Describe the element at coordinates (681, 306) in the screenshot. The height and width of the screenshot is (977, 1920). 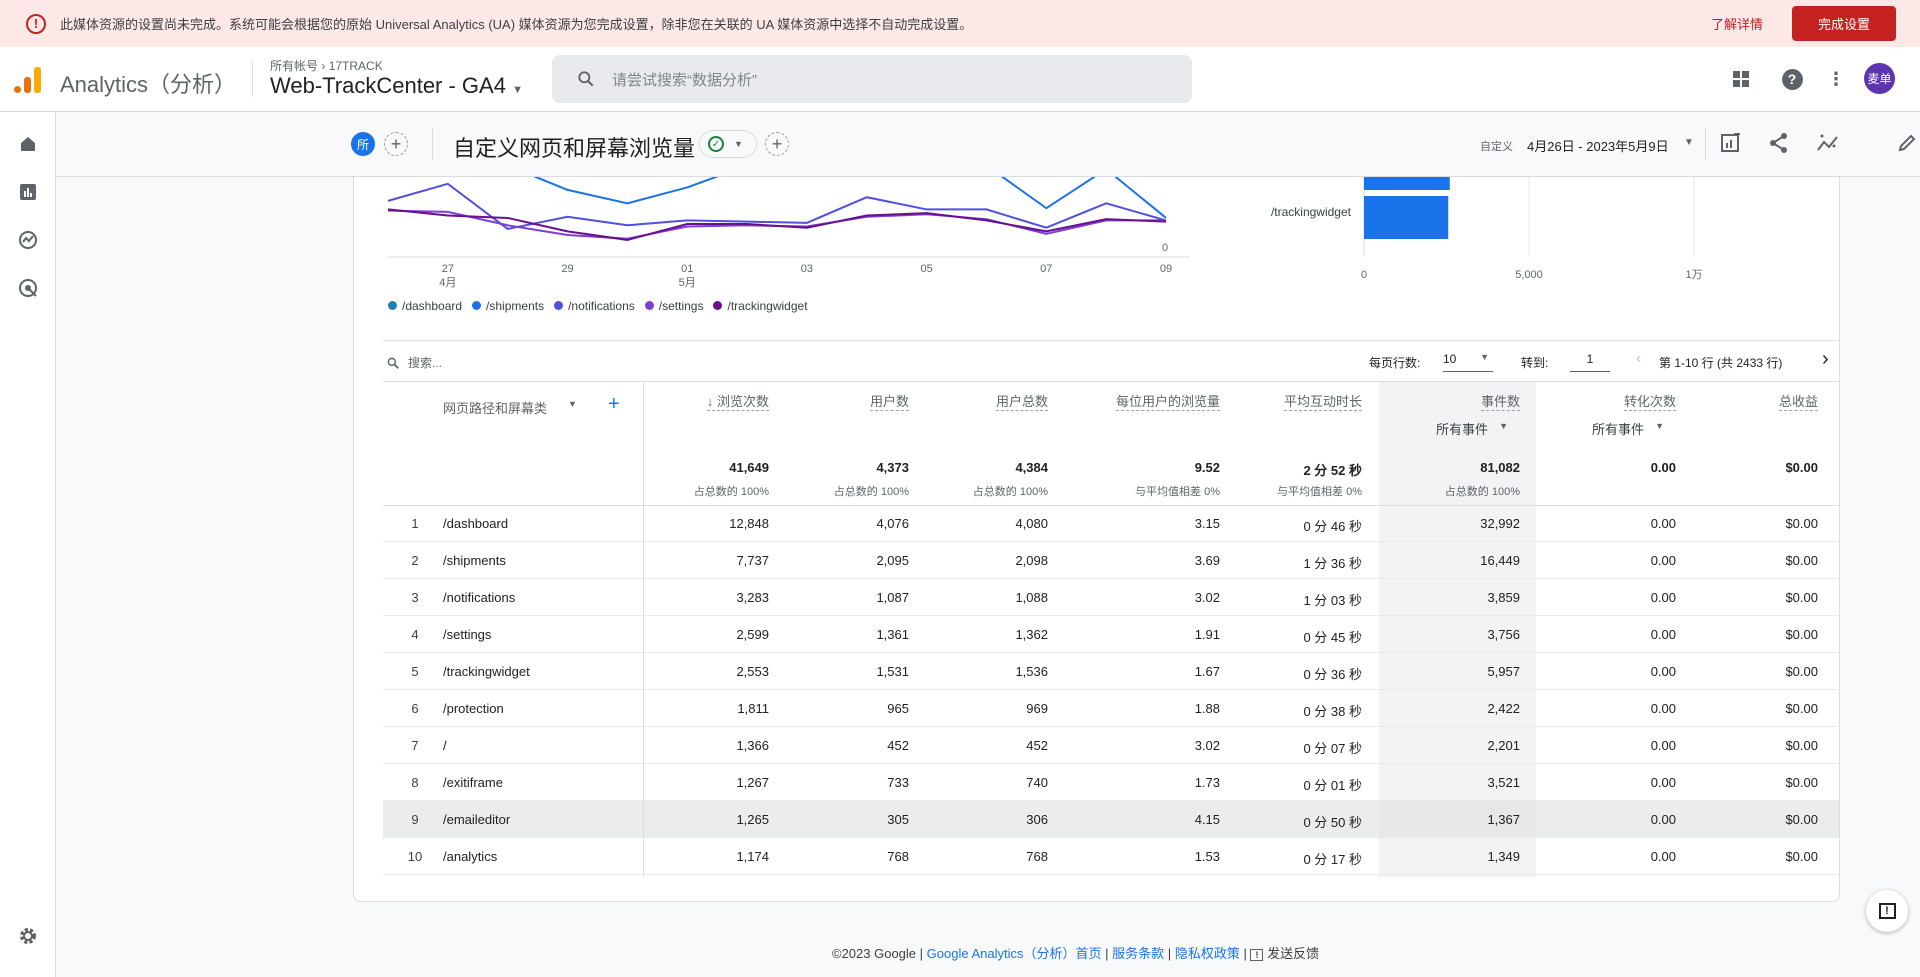
I see `legend-label: /settings` at that location.